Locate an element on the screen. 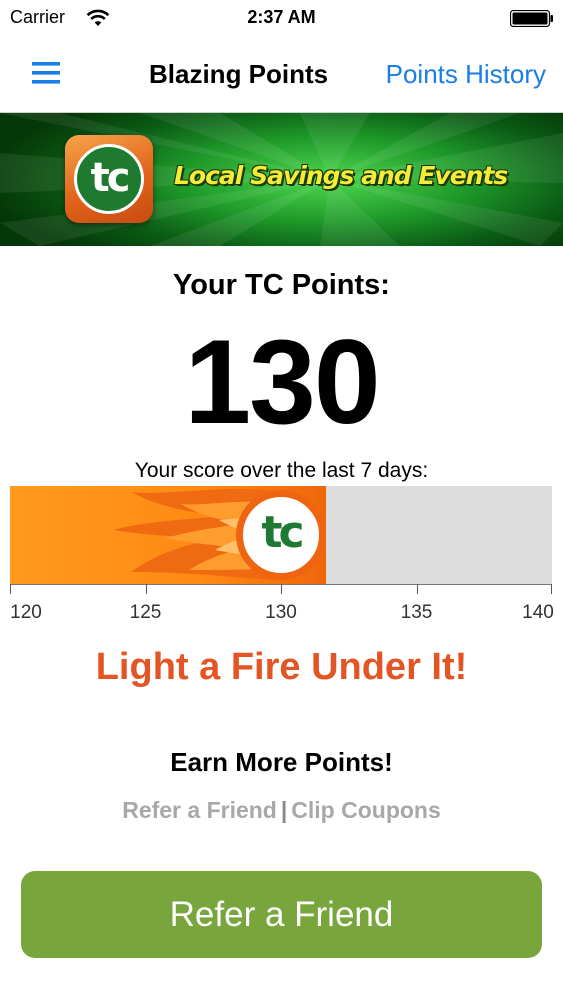 The width and height of the screenshot is (563, 1000). earn-links: Refer a Friend | Clip Coupons is located at coordinates (281, 810).